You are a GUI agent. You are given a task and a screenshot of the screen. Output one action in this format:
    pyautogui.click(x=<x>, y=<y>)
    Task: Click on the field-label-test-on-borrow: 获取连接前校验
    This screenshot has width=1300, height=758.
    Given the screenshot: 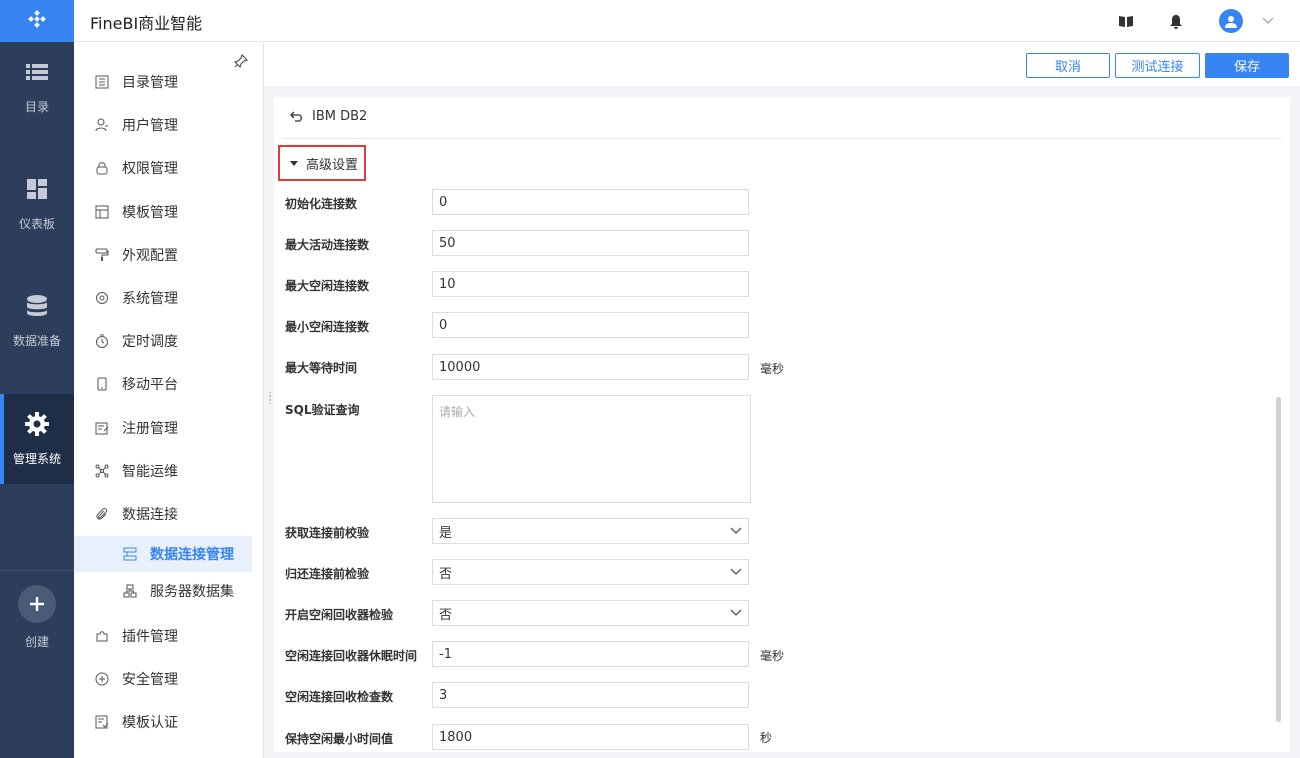 What is the action you would take?
    pyautogui.click(x=327, y=533)
    